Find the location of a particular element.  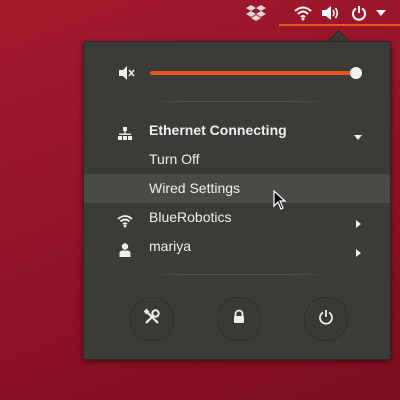

settings-button is located at coordinates (152, 319).